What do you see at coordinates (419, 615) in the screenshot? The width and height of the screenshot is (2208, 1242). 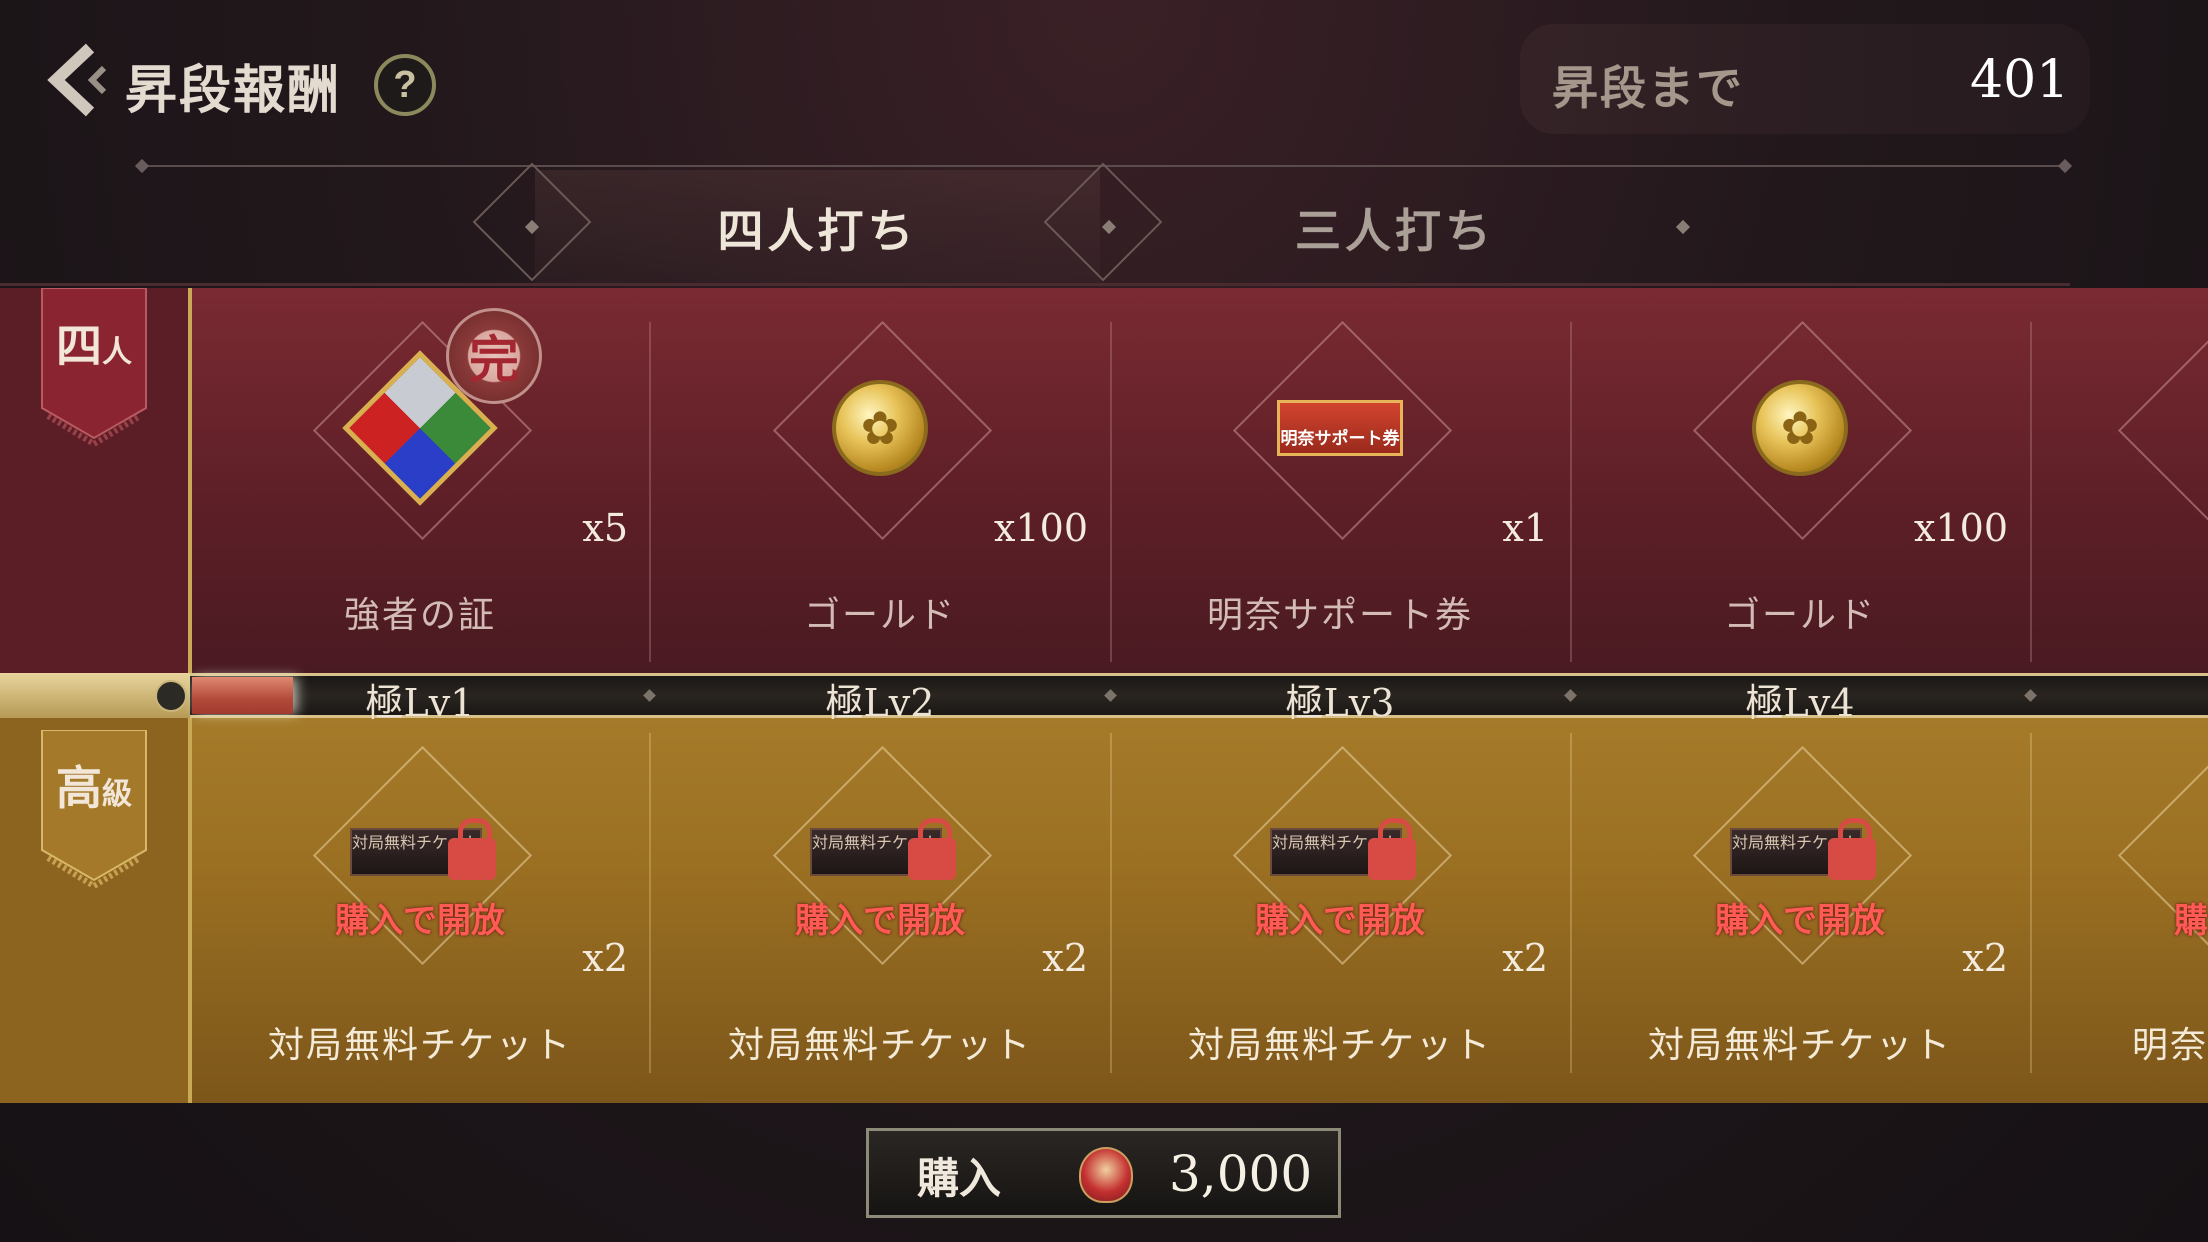 I see `reward-name: 強者の証` at bounding box center [419, 615].